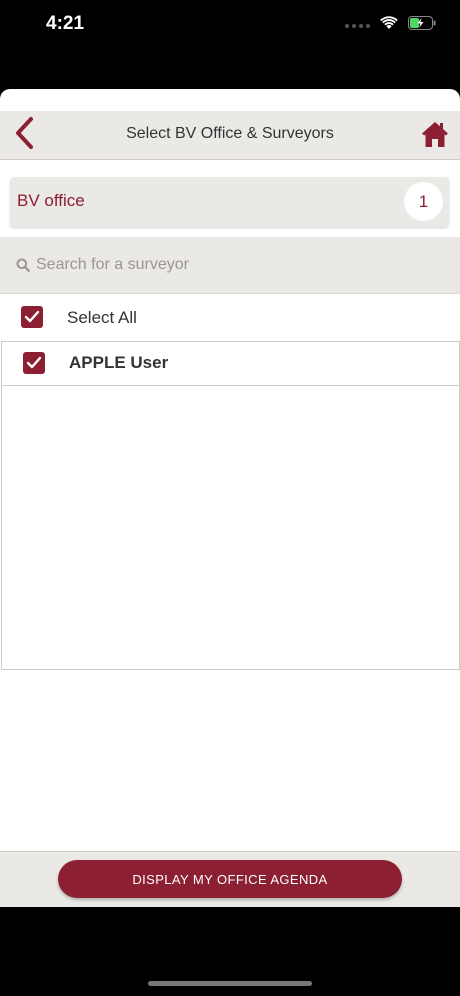 The image size is (460, 996). What do you see at coordinates (23, 265) in the screenshot?
I see `search-icon` at bounding box center [23, 265].